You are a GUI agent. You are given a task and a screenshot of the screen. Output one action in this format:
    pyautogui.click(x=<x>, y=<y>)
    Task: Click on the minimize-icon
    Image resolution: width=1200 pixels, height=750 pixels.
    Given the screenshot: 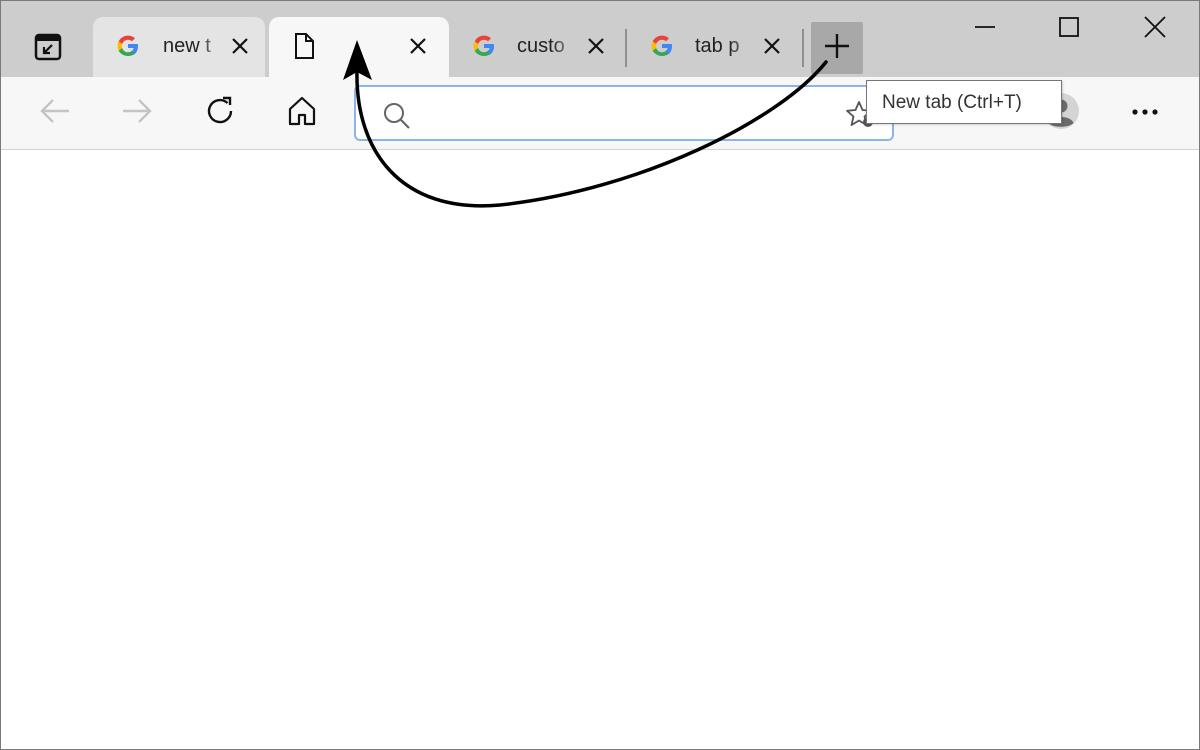 What is the action you would take?
    pyautogui.click(x=985, y=29)
    